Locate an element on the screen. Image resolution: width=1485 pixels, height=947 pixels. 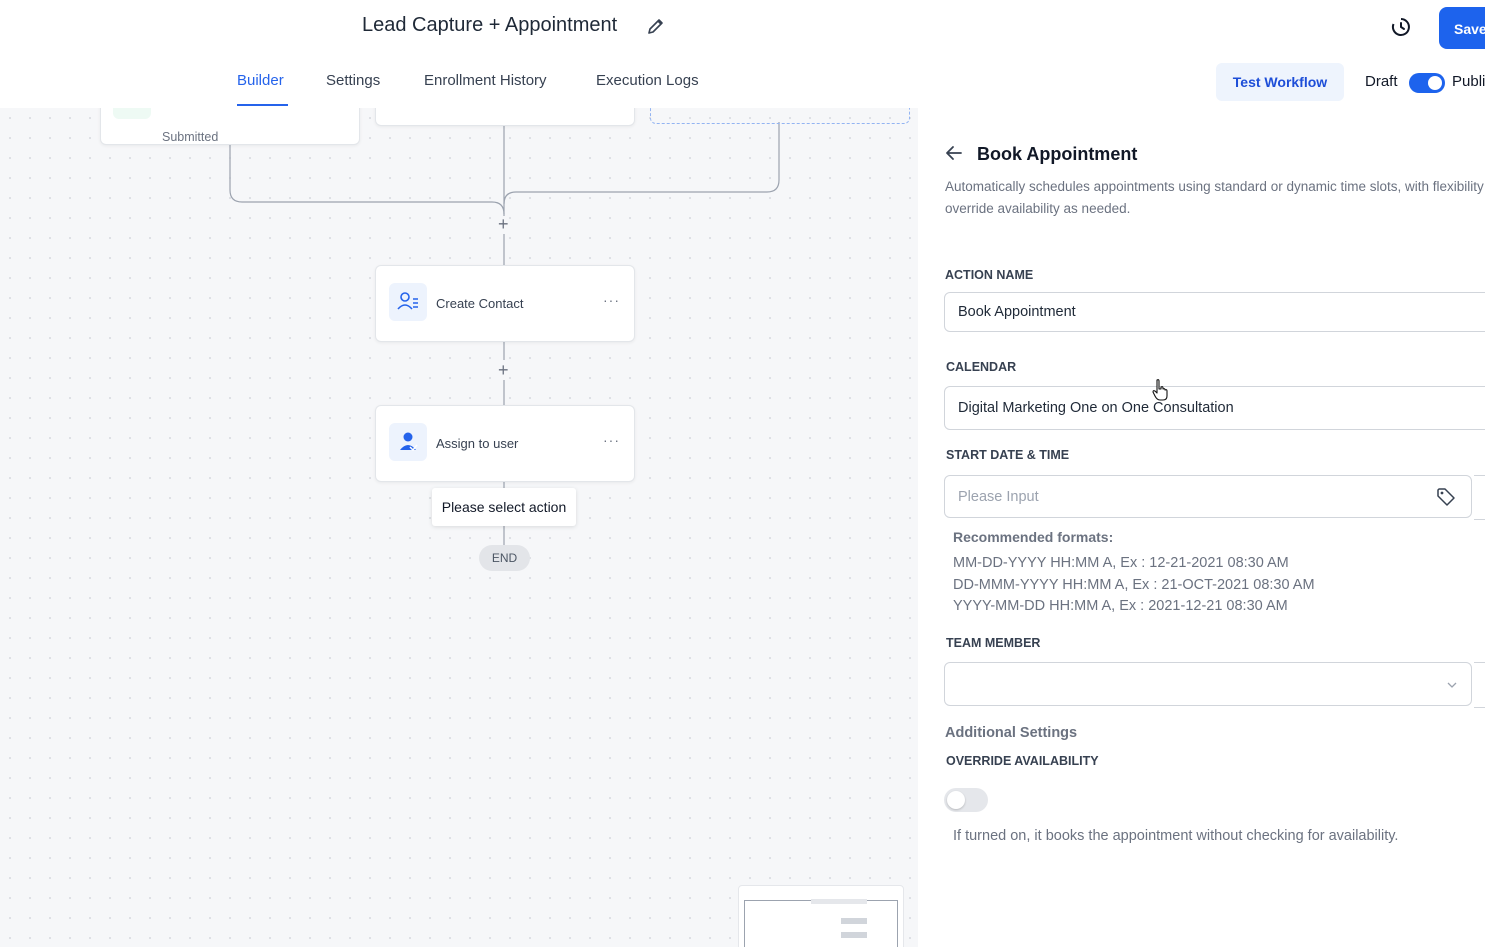
edit-icon is located at coordinates (656, 26).